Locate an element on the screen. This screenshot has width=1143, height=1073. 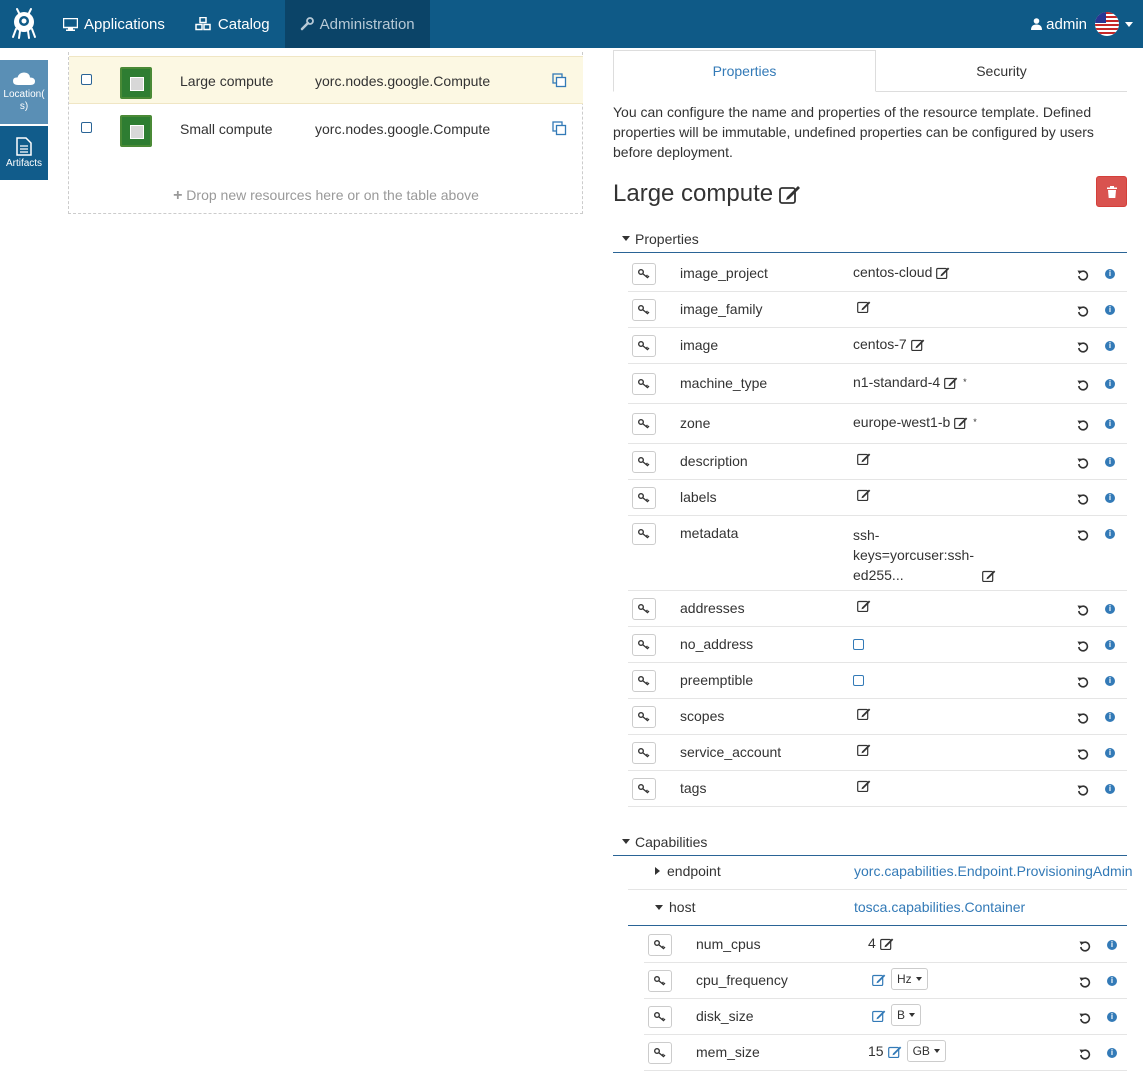
nav-catalog: Catalog is located at coordinates (232, 24).